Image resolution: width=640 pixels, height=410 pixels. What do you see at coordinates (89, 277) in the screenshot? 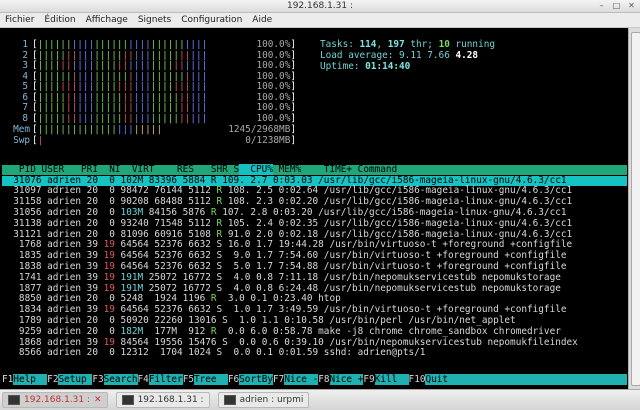
I see `cell-pri: 39` at bounding box center [89, 277].